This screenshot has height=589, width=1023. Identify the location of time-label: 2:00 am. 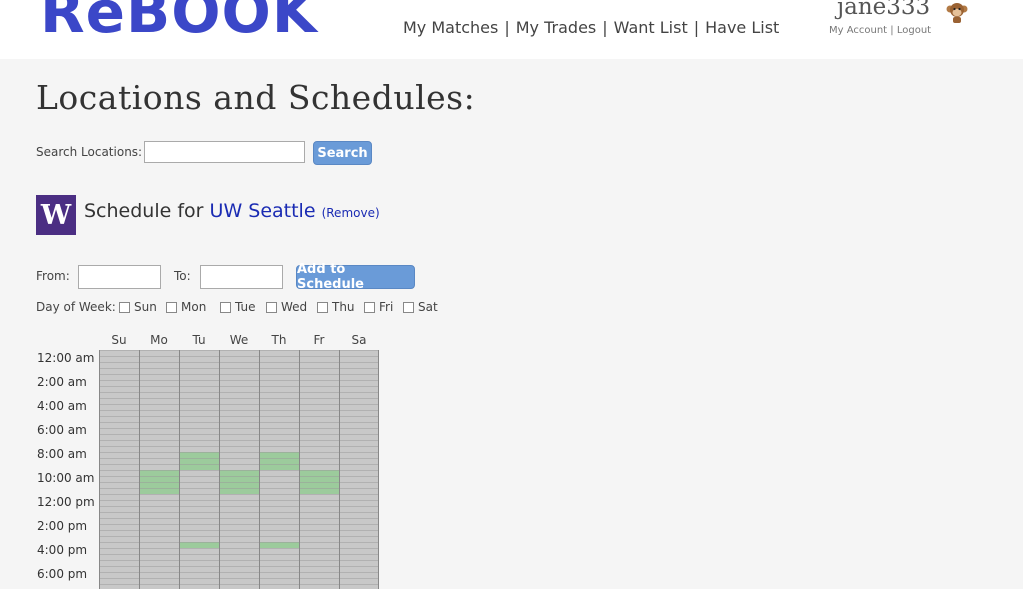
(62, 382).